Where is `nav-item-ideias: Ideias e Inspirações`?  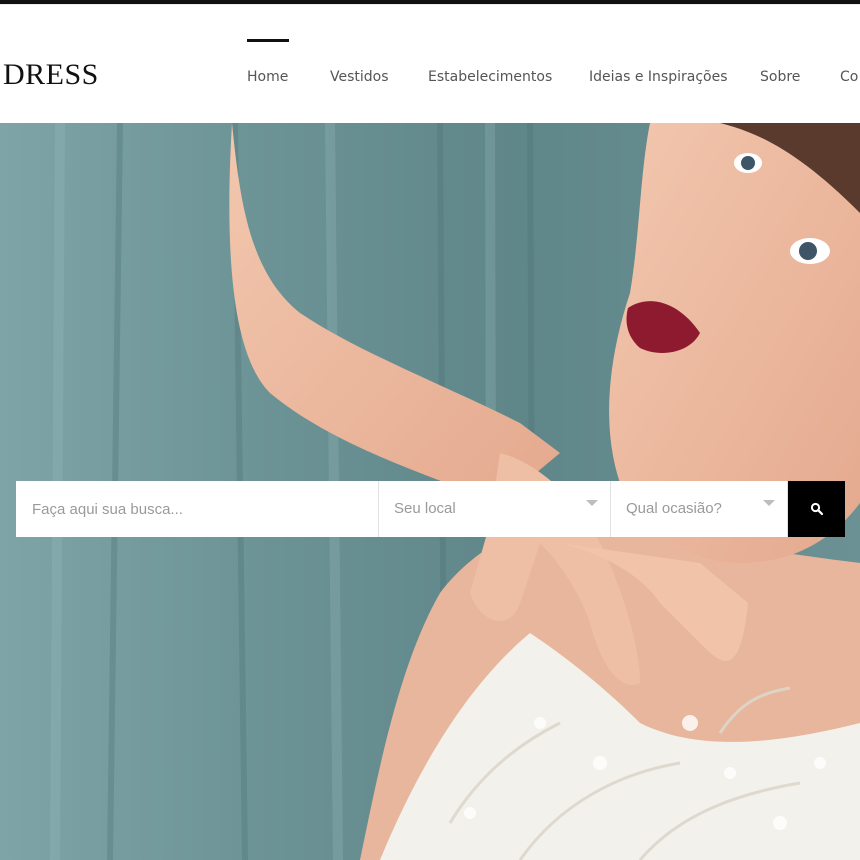 nav-item-ideias: Ideias e Inspirações is located at coordinates (658, 77).